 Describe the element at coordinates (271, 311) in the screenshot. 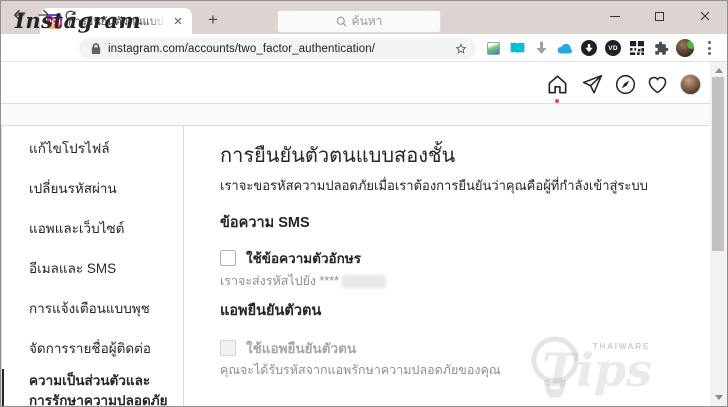

I see `auth-app-section-heading: แอพยืนยันตัวตน` at that location.